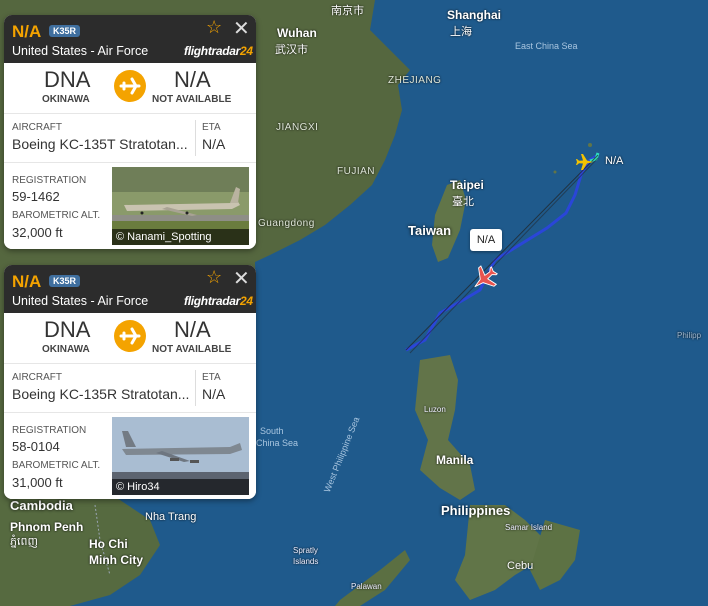  Describe the element at coordinates (291, 50) in the screenshot. I see `city-label-wuhan-zh: 武汉市` at that location.